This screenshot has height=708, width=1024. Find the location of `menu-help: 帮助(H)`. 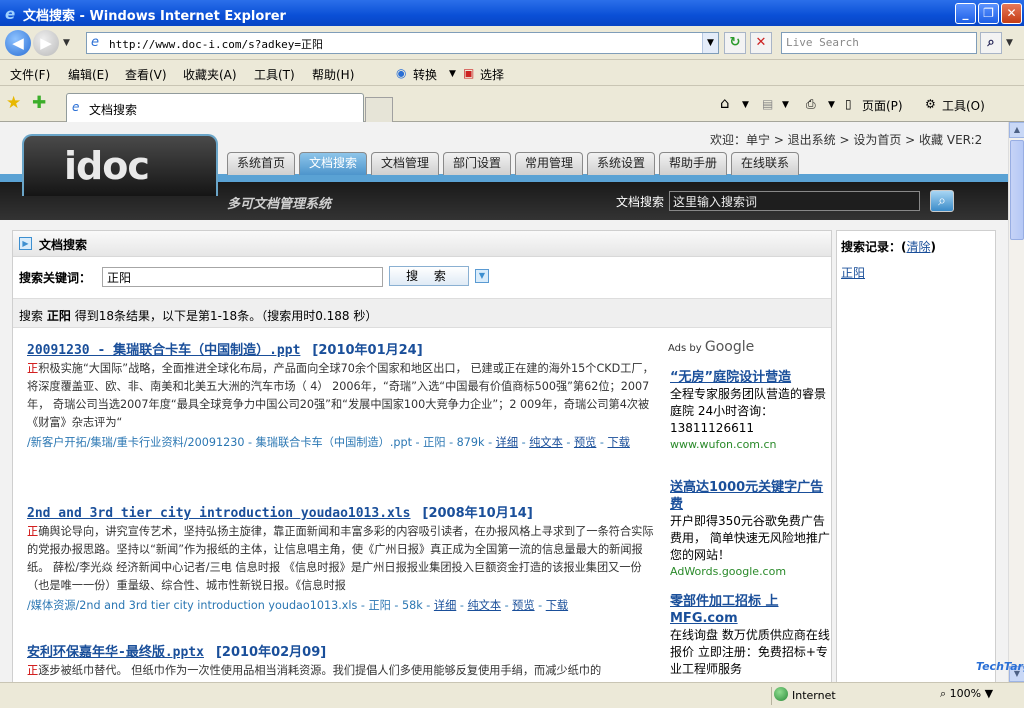

menu-help: 帮助(H) is located at coordinates (333, 74).